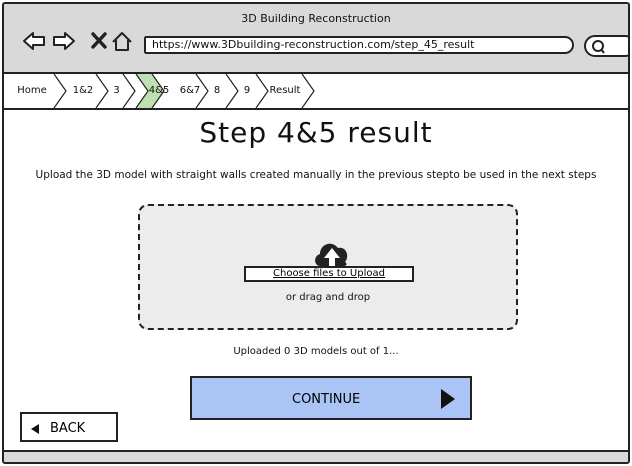 The height and width of the screenshot is (466, 632). I want to click on back-button: BACK, so click(69, 427).